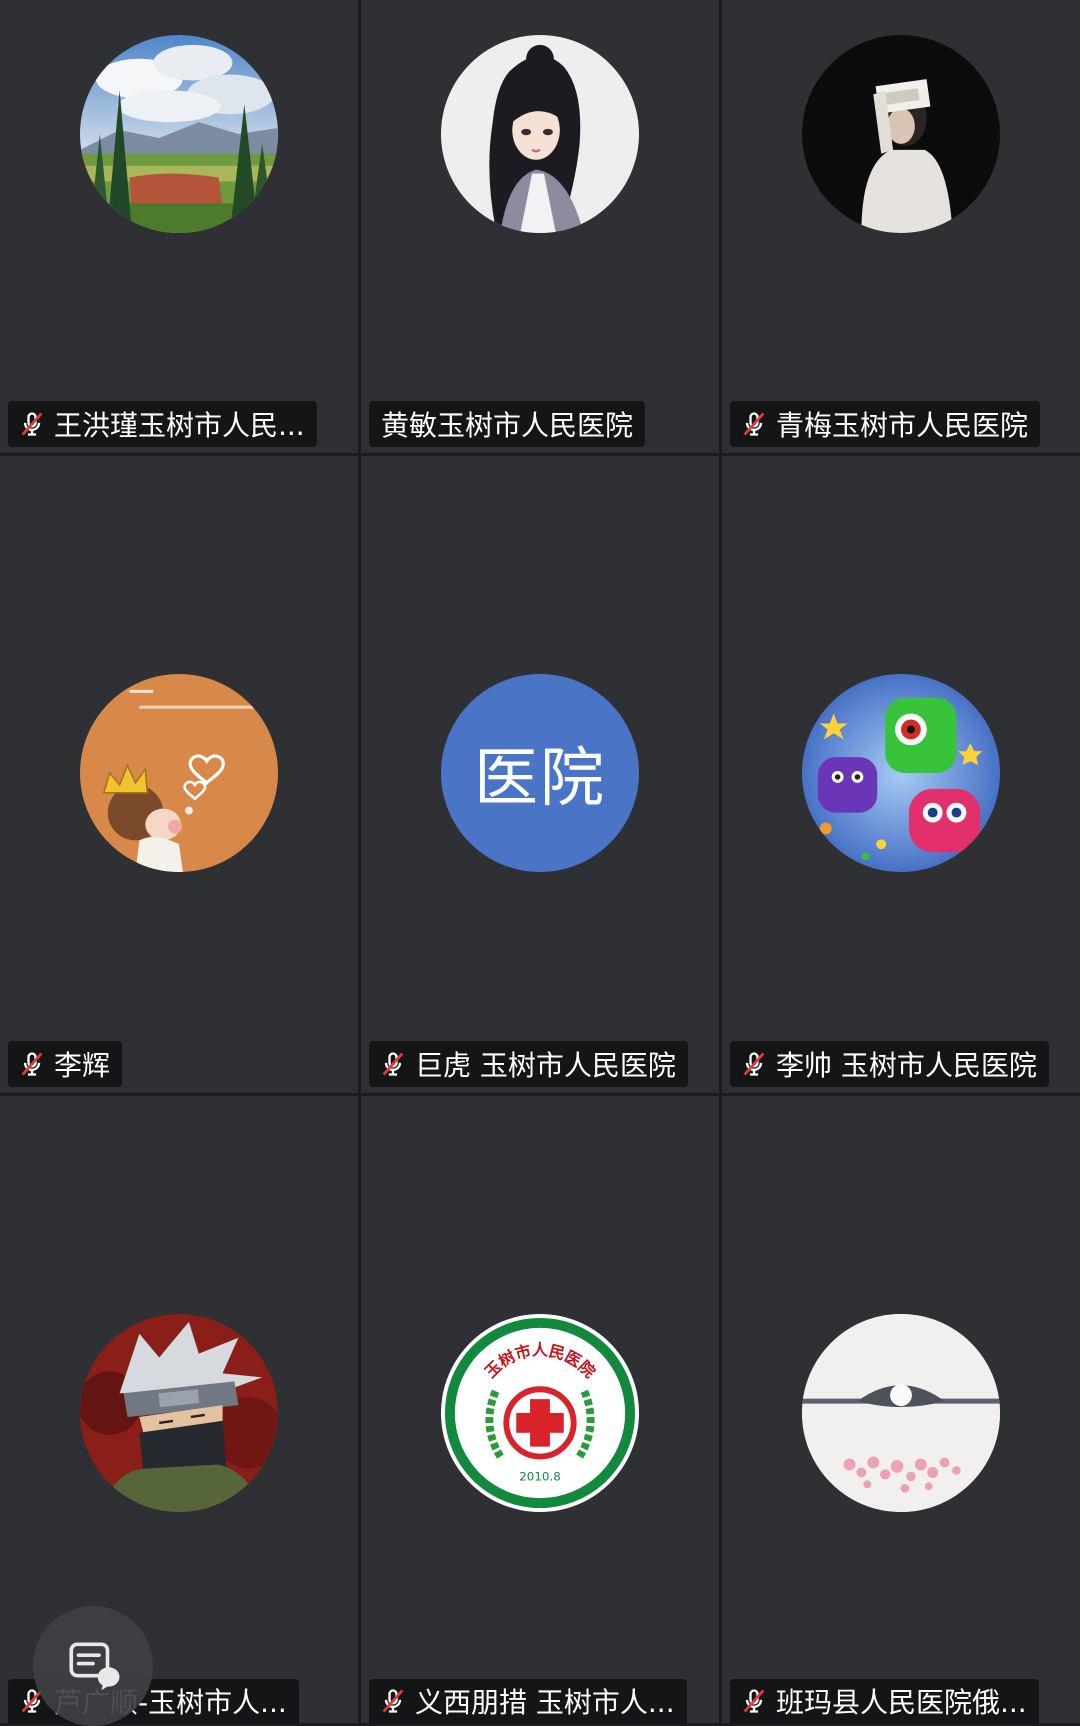 This screenshot has width=1080, height=1726. I want to click on participant-tile: 李帅 玉树市人民医院, so click(901, 774).